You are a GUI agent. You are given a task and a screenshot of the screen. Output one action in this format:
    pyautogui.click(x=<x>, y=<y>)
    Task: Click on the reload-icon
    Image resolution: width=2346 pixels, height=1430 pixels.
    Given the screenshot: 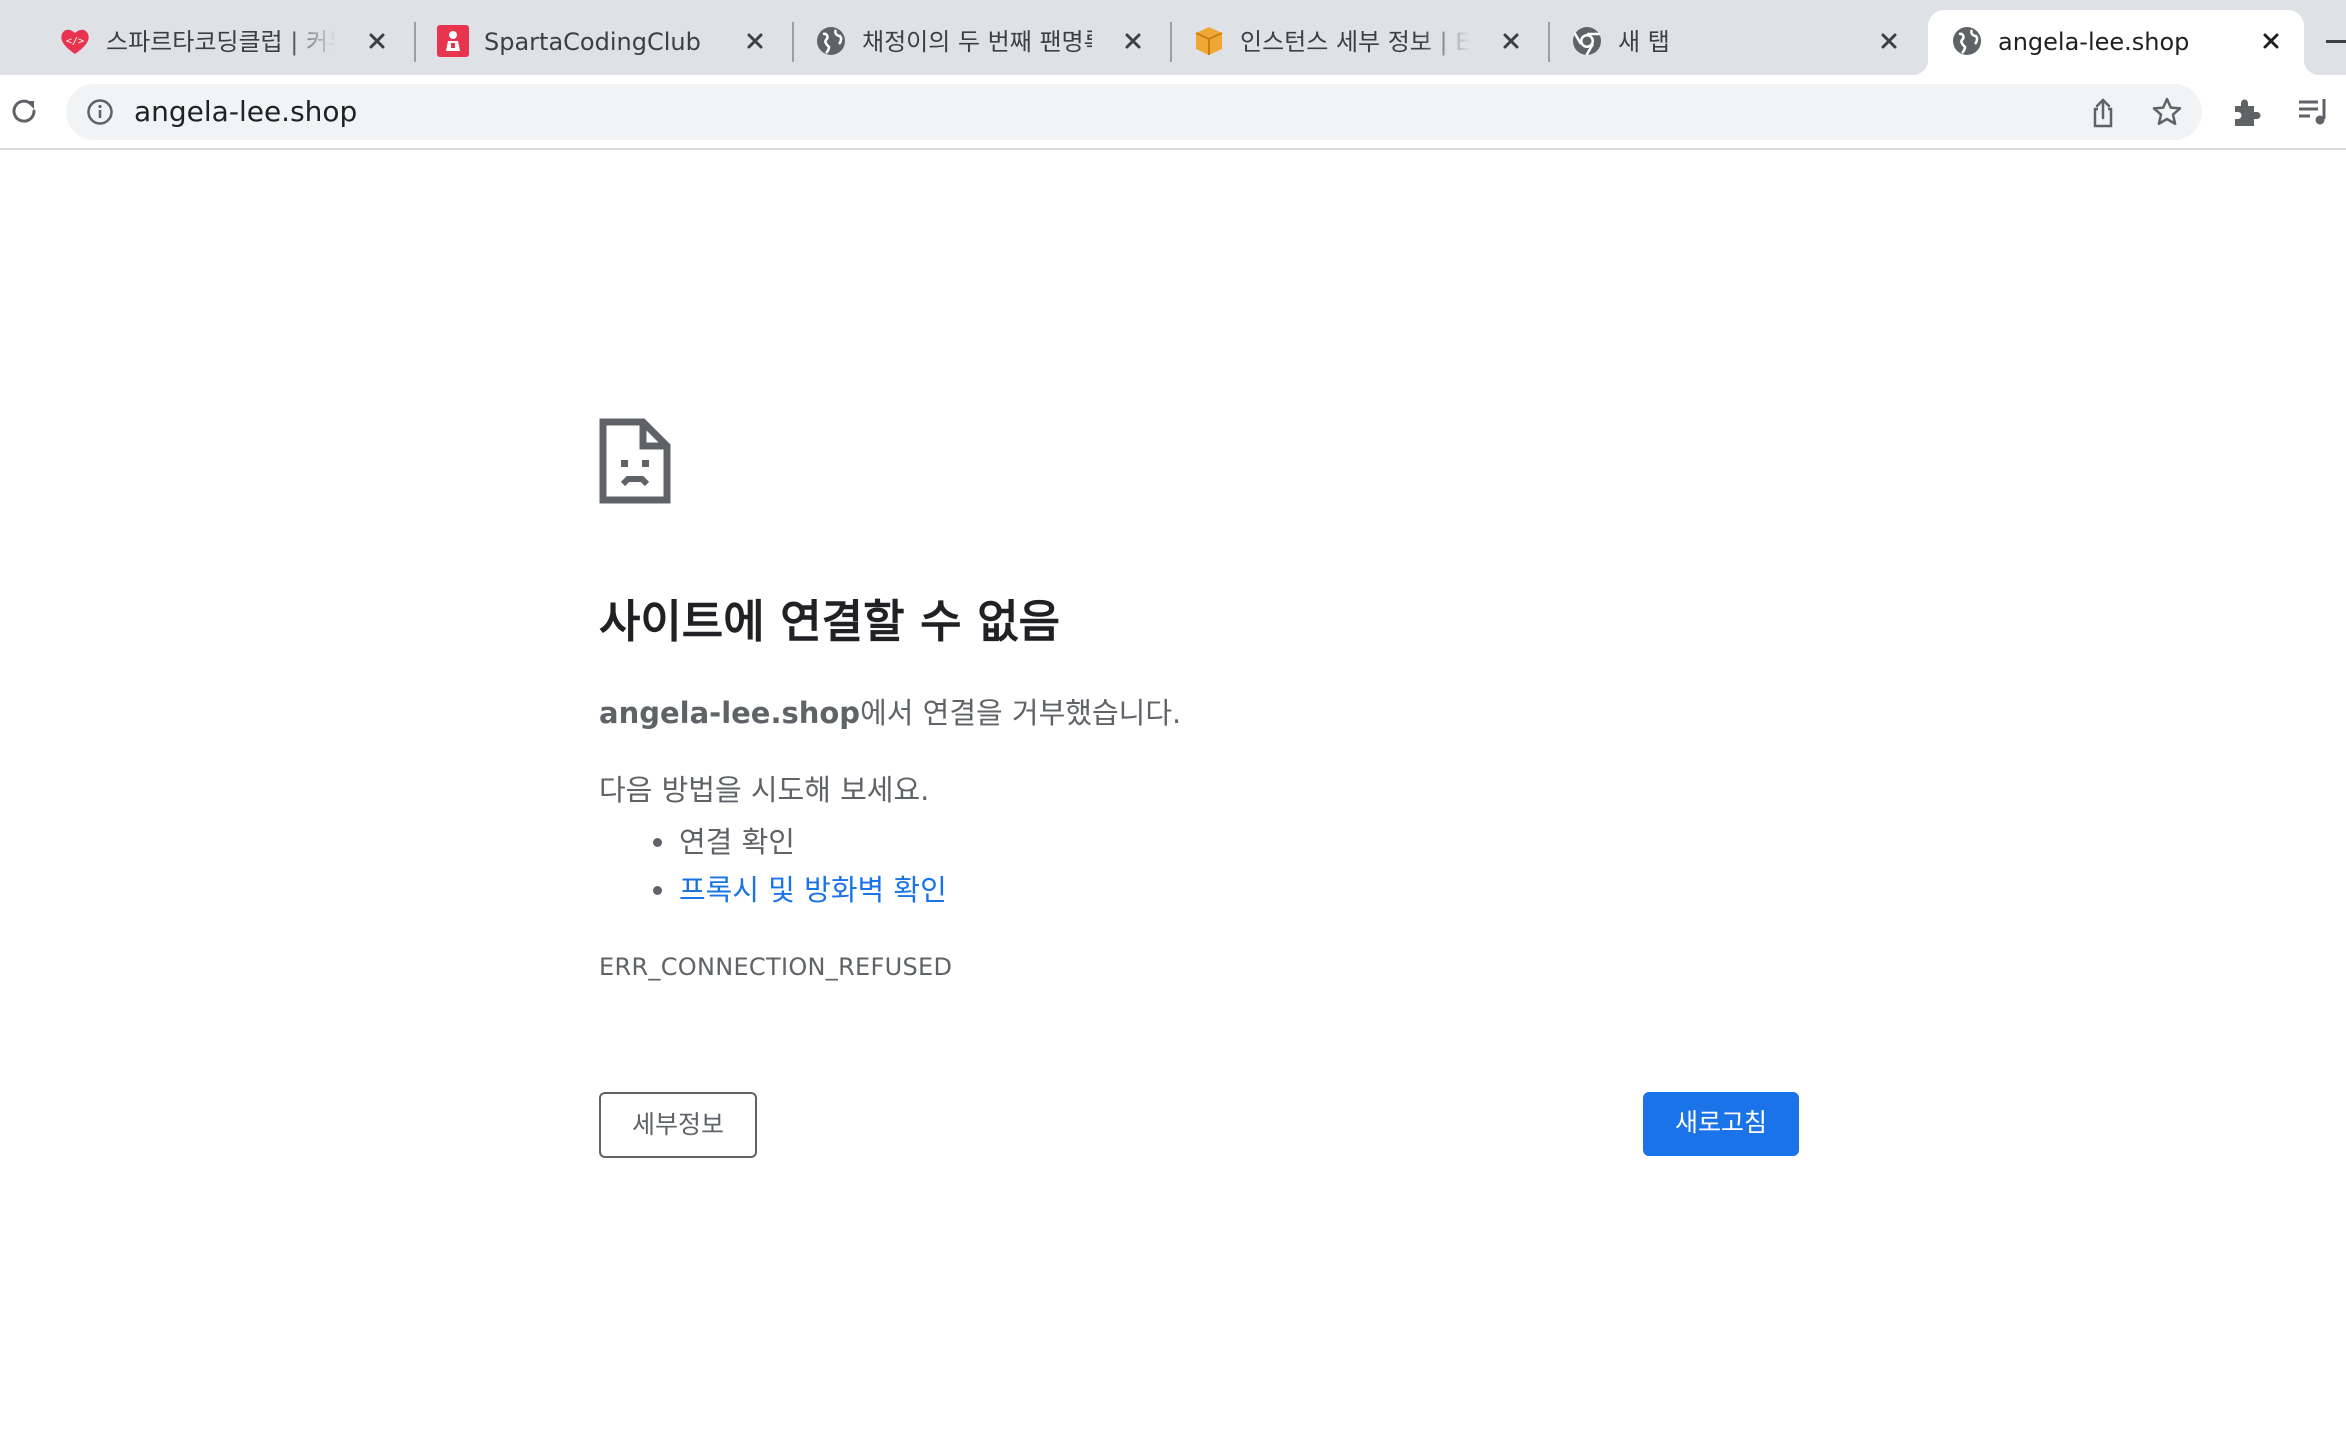 What is the action you would take?
    pyautogui.click(x=24, y=111)
    